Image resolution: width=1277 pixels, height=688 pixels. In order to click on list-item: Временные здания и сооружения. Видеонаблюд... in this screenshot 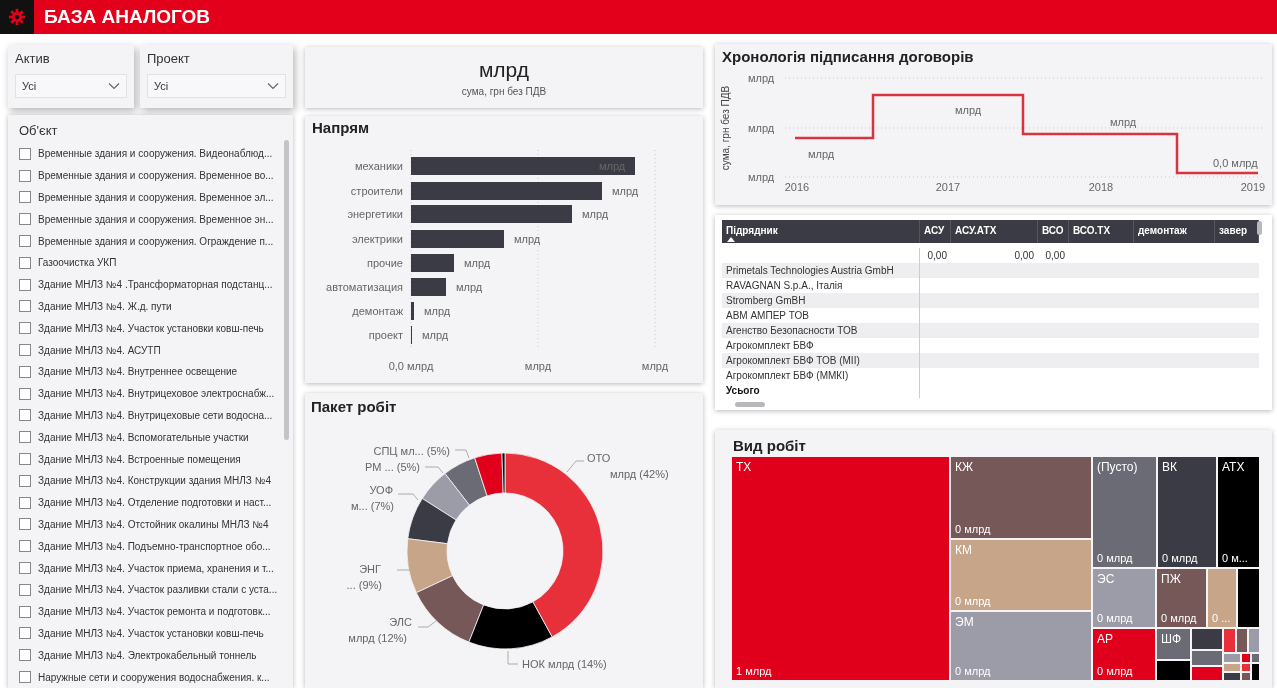, I will do `click(146, 154)`.